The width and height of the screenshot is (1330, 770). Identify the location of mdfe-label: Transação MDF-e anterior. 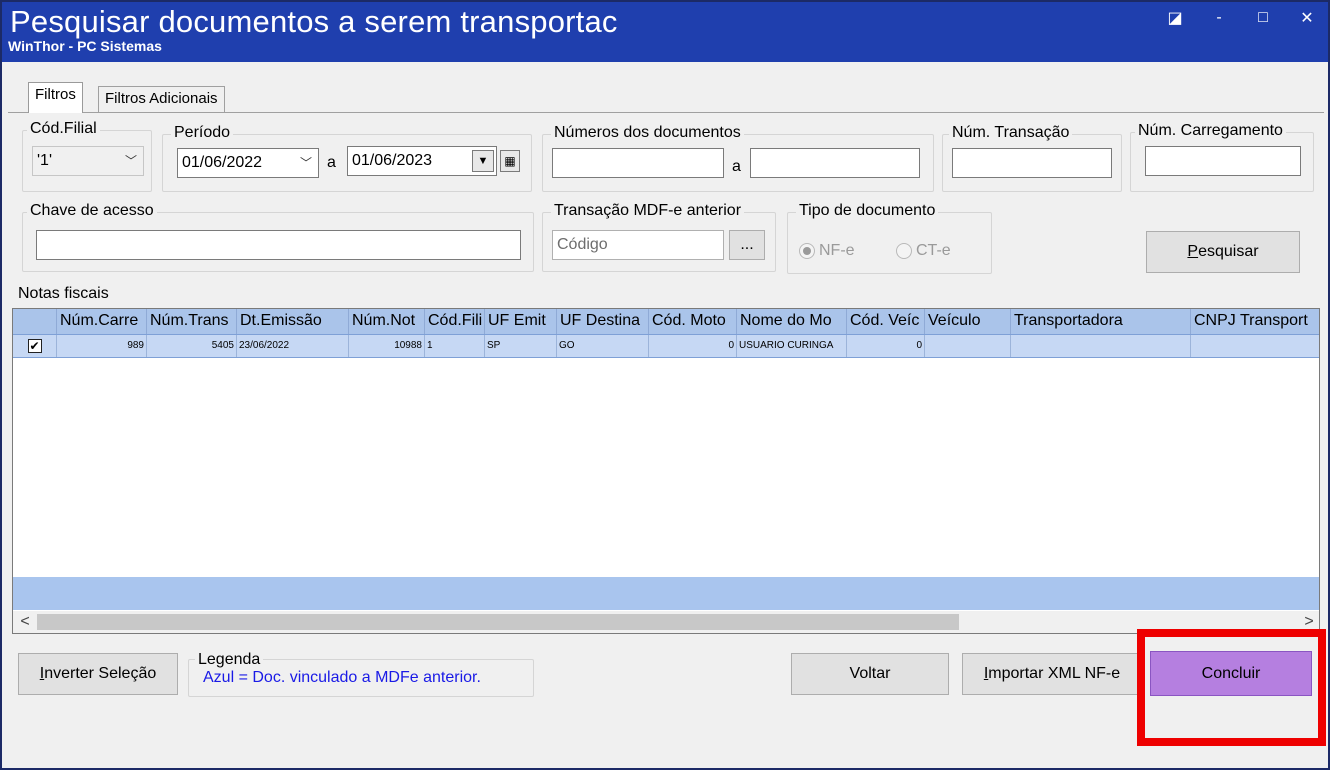
(648, 211).